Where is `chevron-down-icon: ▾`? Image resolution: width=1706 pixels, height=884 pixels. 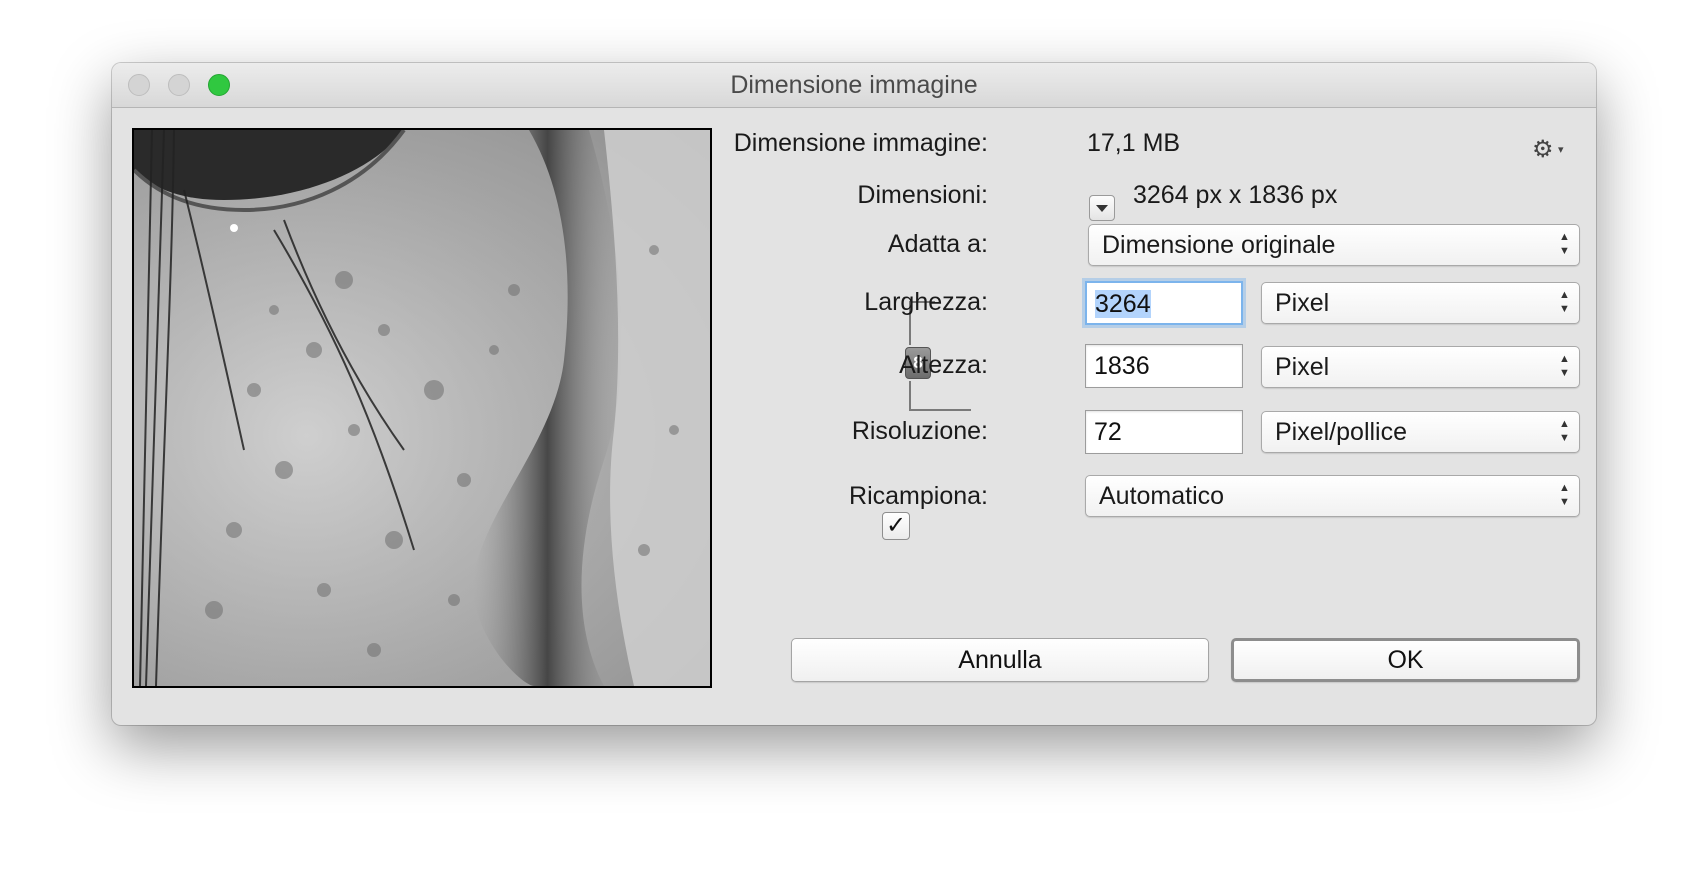
chevron-down-icon: ▾ is located at coordinates (1561, 150).